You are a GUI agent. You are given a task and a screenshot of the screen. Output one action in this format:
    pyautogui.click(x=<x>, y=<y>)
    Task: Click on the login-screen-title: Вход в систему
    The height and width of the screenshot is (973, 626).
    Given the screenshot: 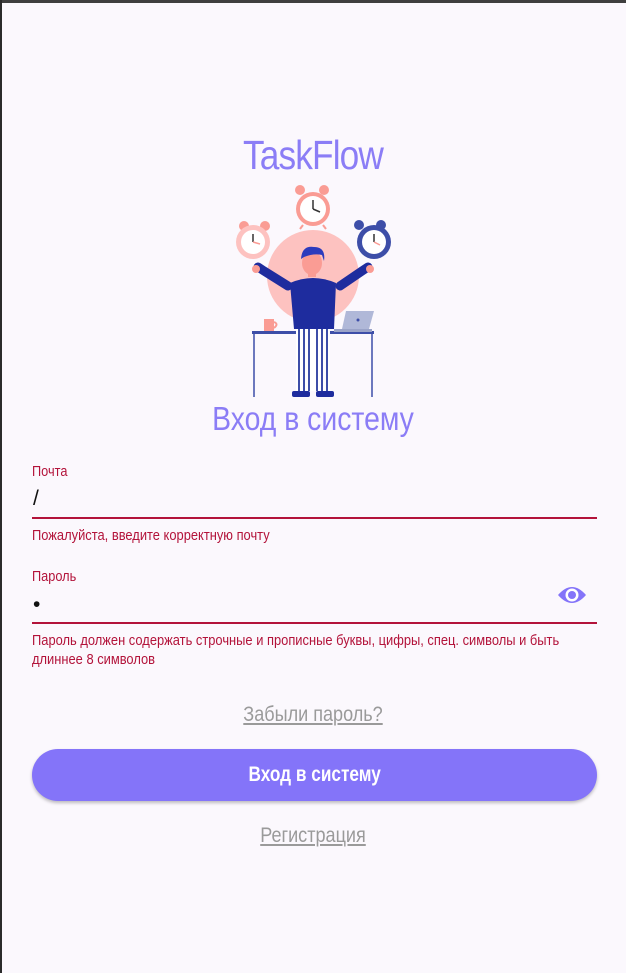 What is the action you would take?
    pyautogui.click(x=313, y=418)
    